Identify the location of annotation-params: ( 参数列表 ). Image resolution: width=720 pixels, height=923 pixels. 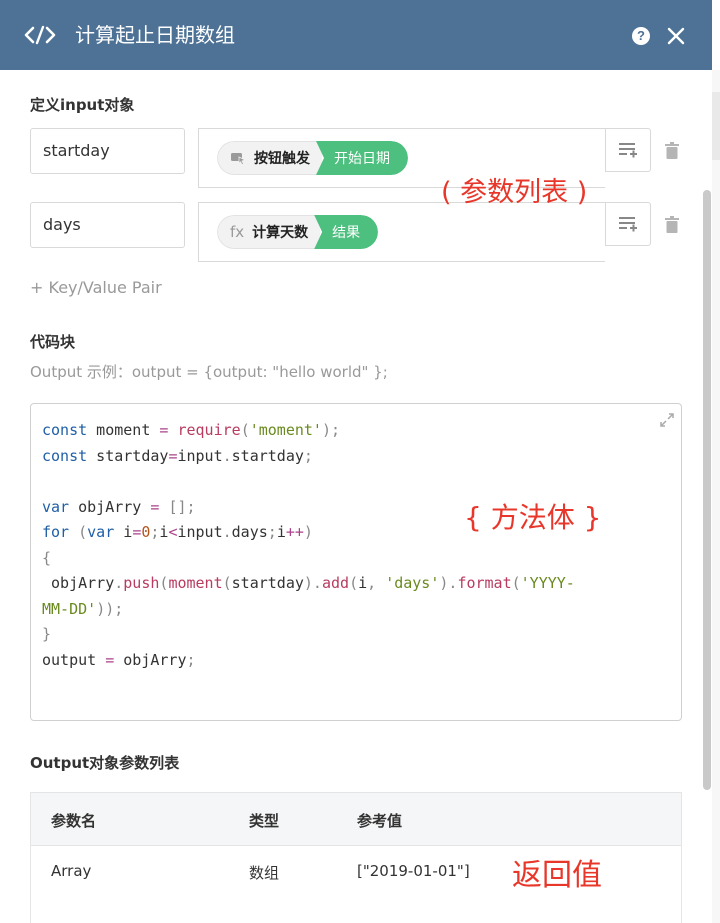
(514, 192).